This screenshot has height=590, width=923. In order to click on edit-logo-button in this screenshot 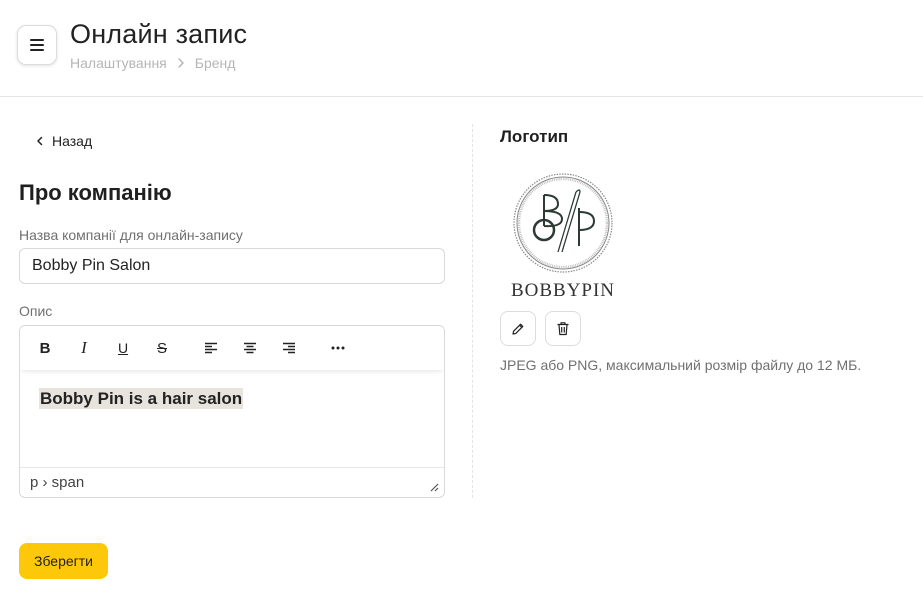, I will do `click(518, 328)`.